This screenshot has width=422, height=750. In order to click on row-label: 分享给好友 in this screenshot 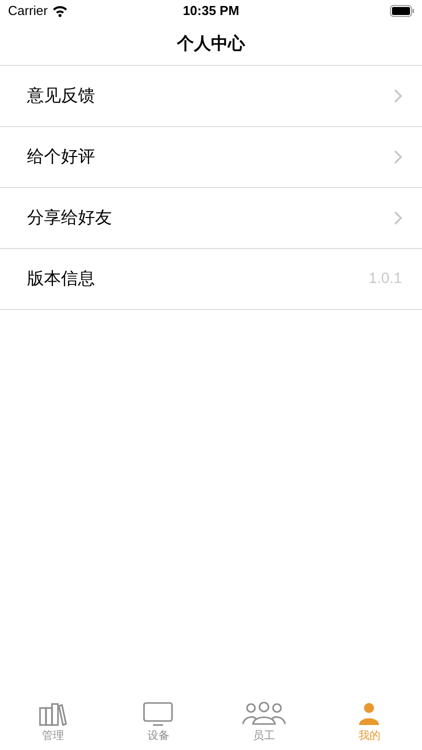, I will do `click(69, 218)`.